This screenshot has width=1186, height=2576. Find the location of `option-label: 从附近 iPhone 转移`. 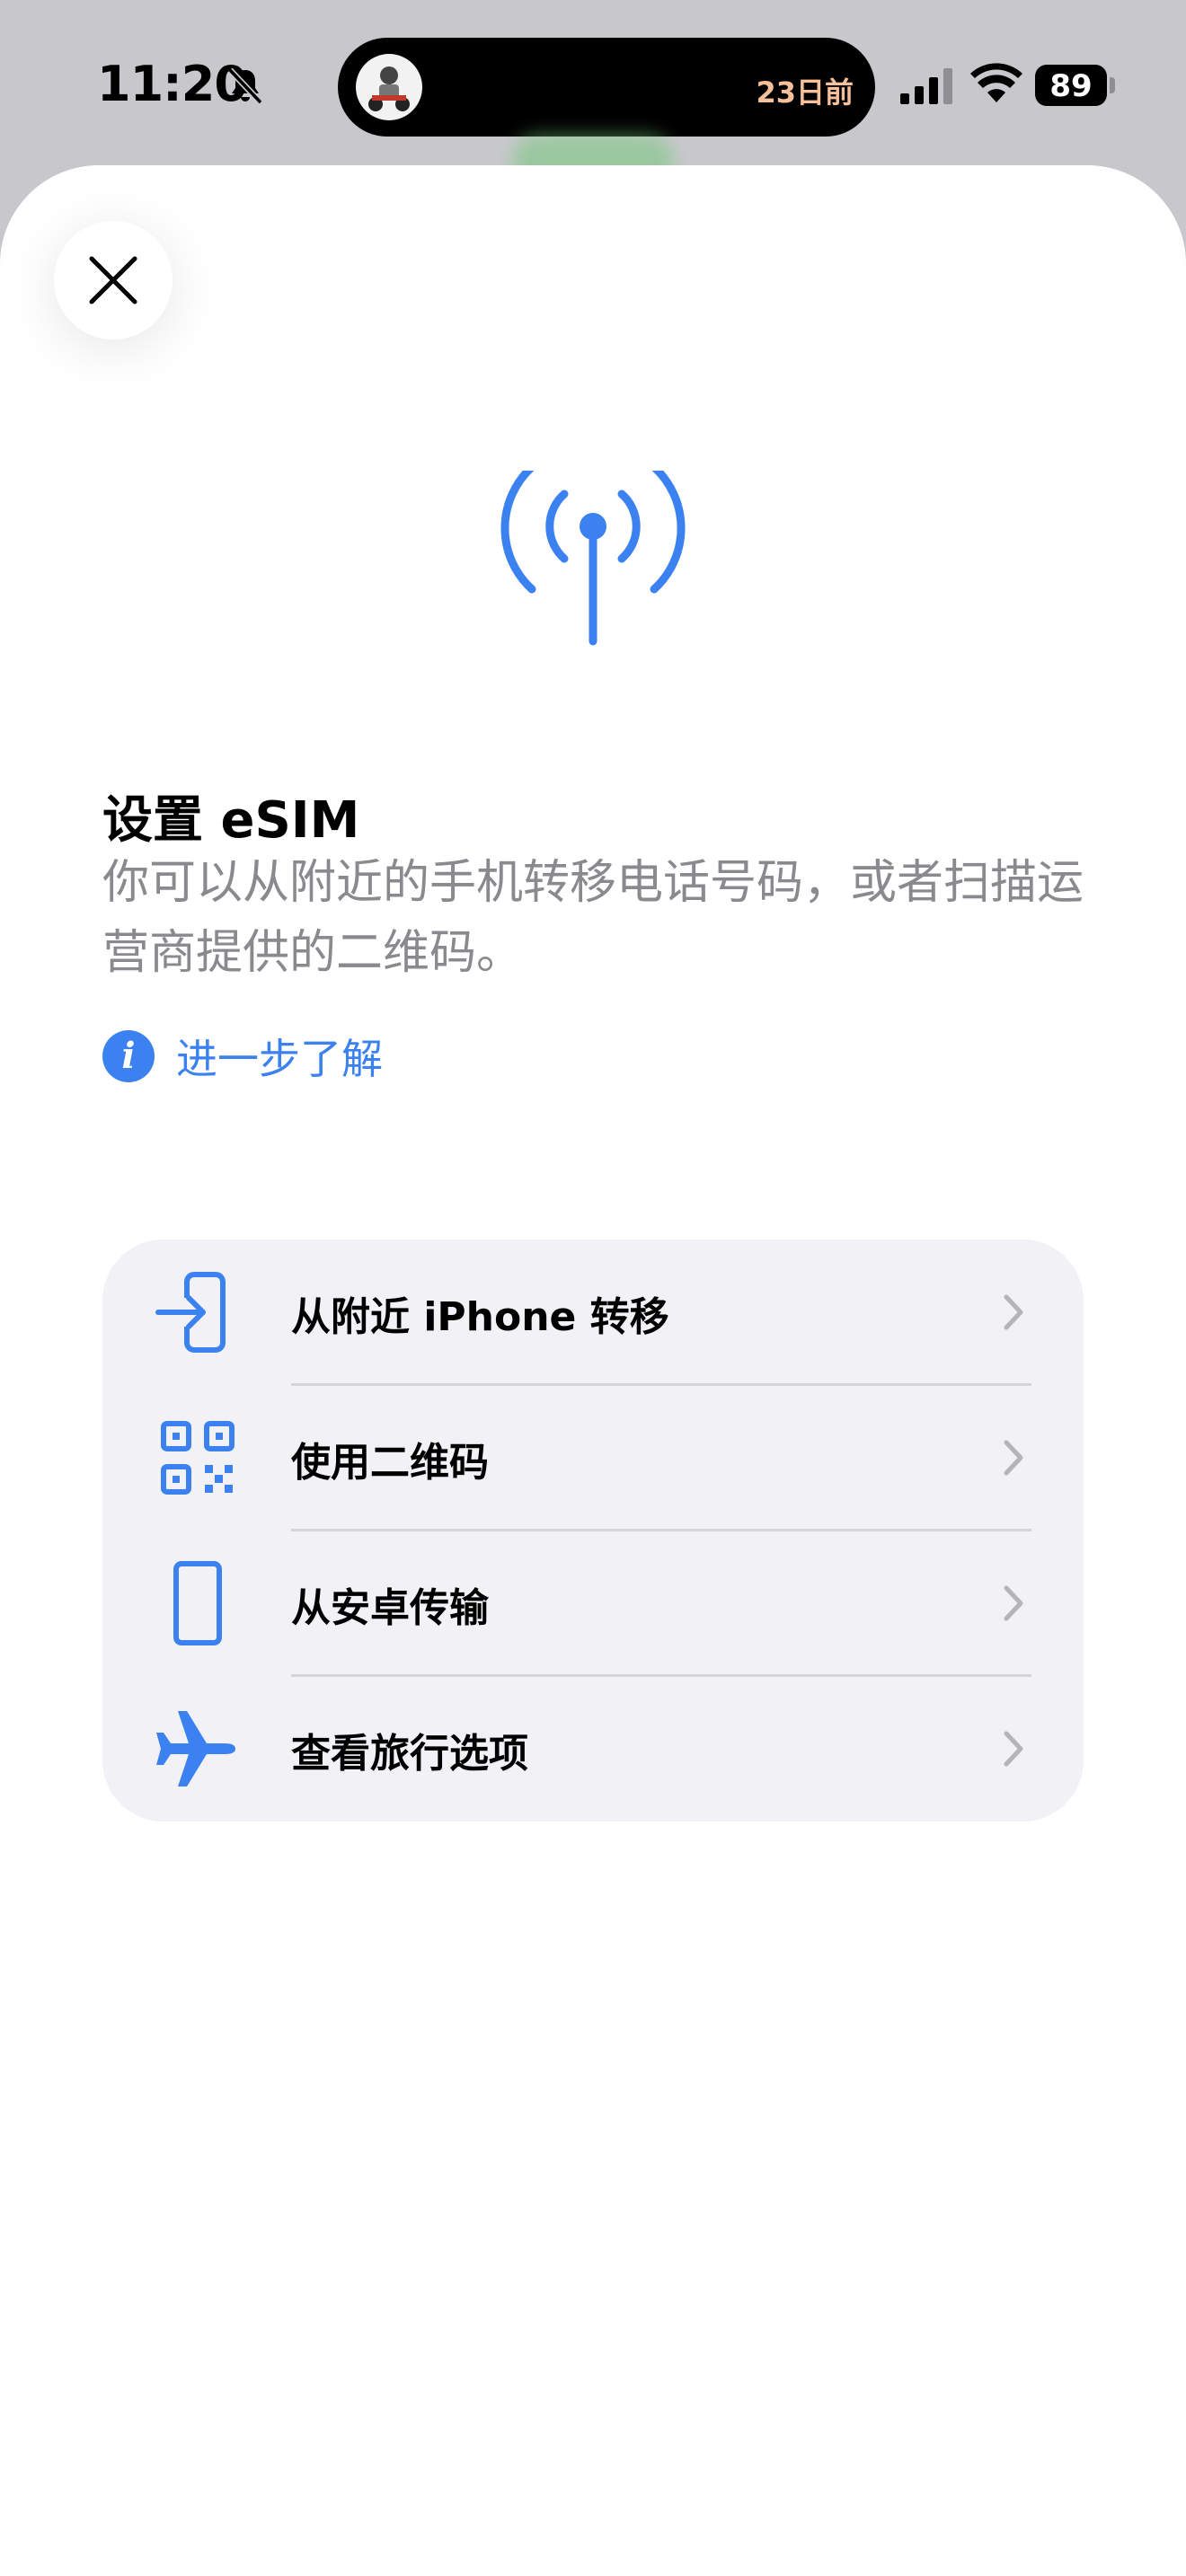

option-label: 从附近 iPhone 转移 is located at coordinates (480, 1317).